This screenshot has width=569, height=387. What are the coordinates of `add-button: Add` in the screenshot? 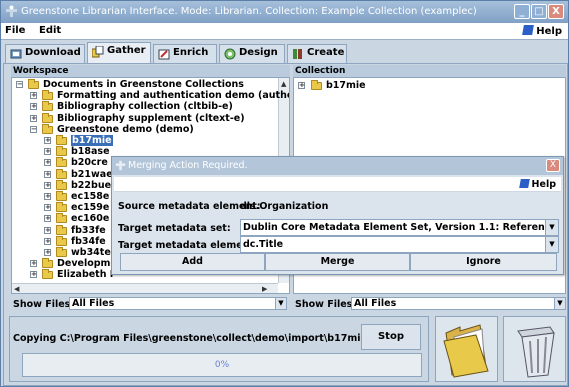 It's located at (192, 262).